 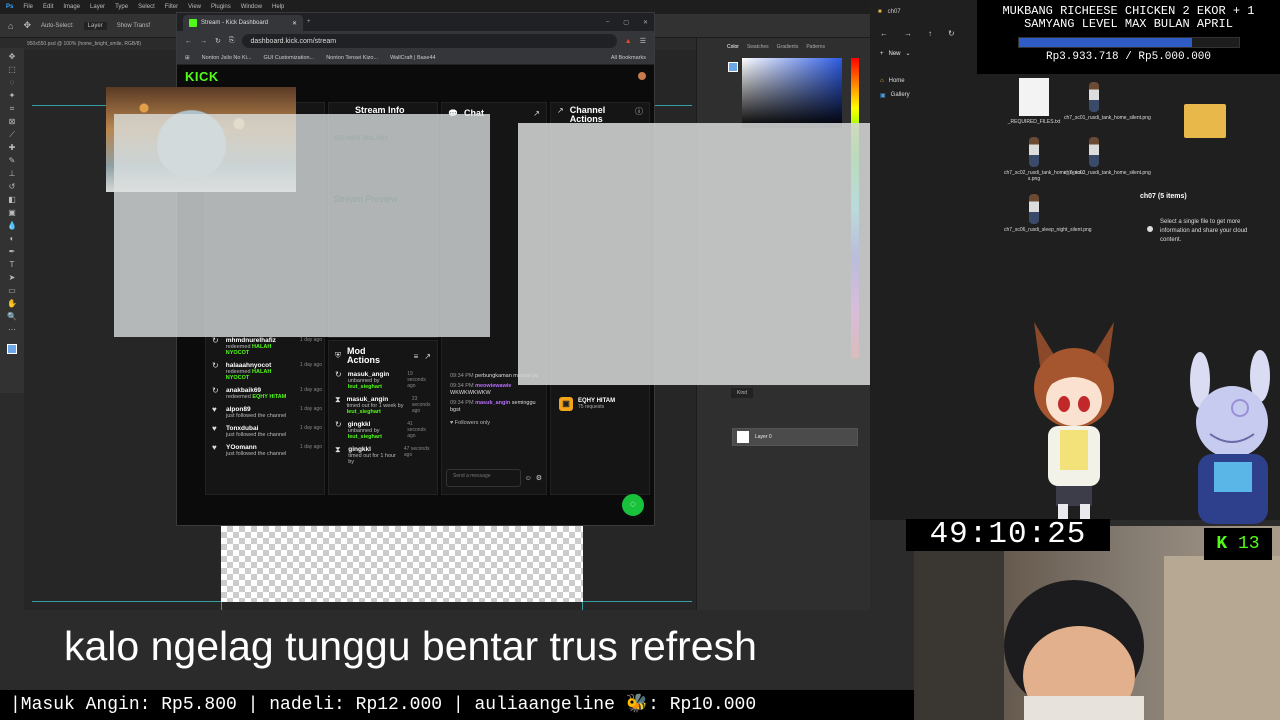 I want to click on new-tab-icon: +, so click(x=309, y=22).